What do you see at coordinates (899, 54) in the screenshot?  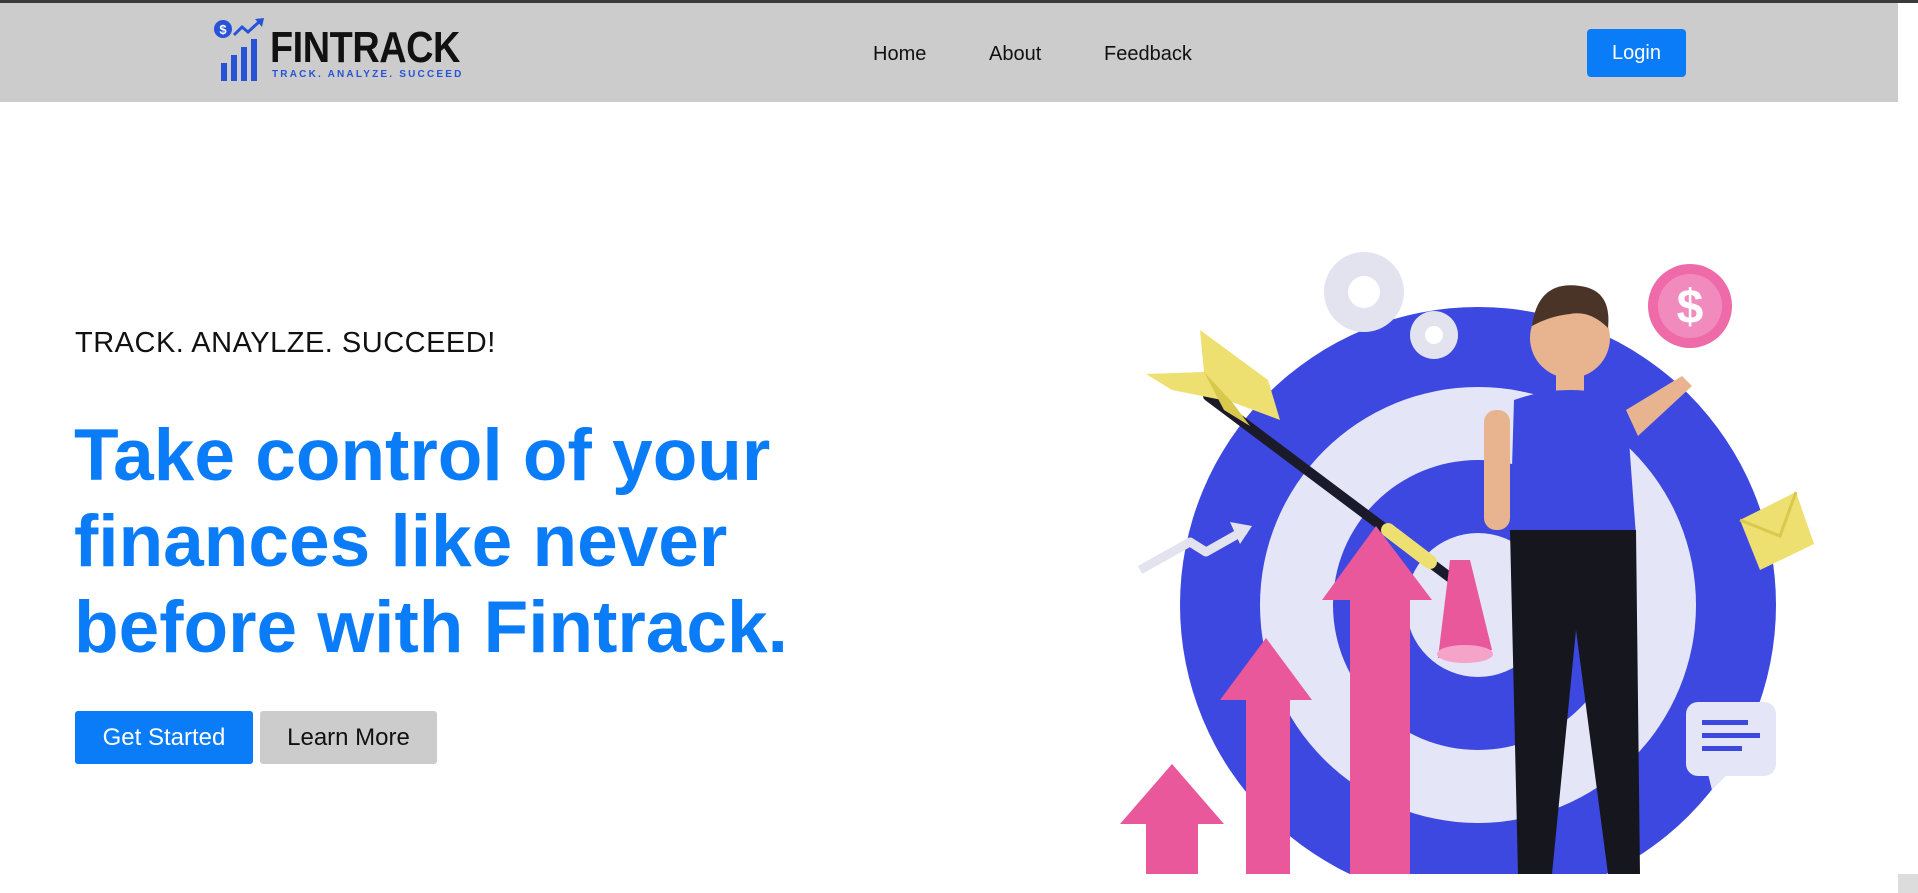 I see `nav-home-link: Home` at bounding box center [899, 54].